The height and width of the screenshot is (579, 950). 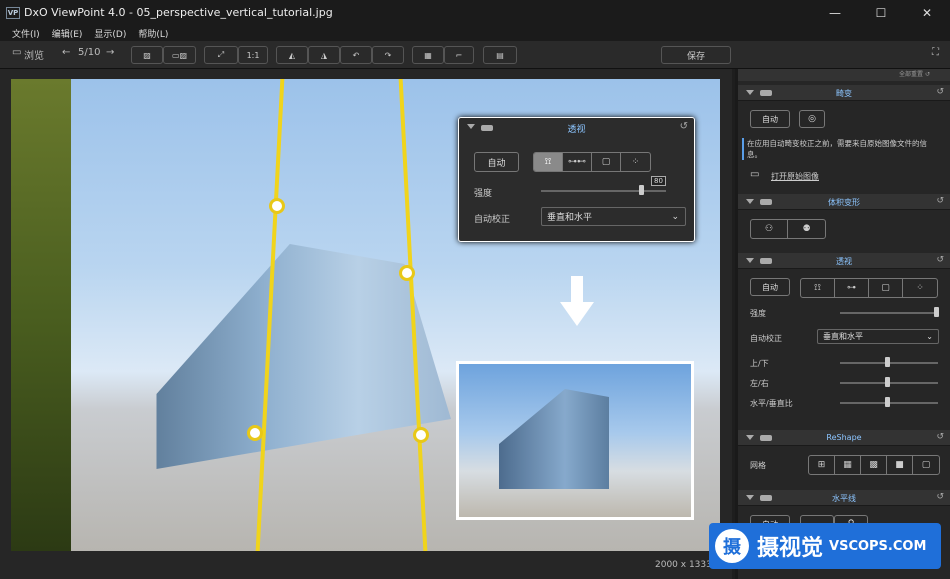 What do you see at coordinates (153, 33) in the screenshot?
I see `menu-help: 帮助(L)` at bounding box center [153, 33].